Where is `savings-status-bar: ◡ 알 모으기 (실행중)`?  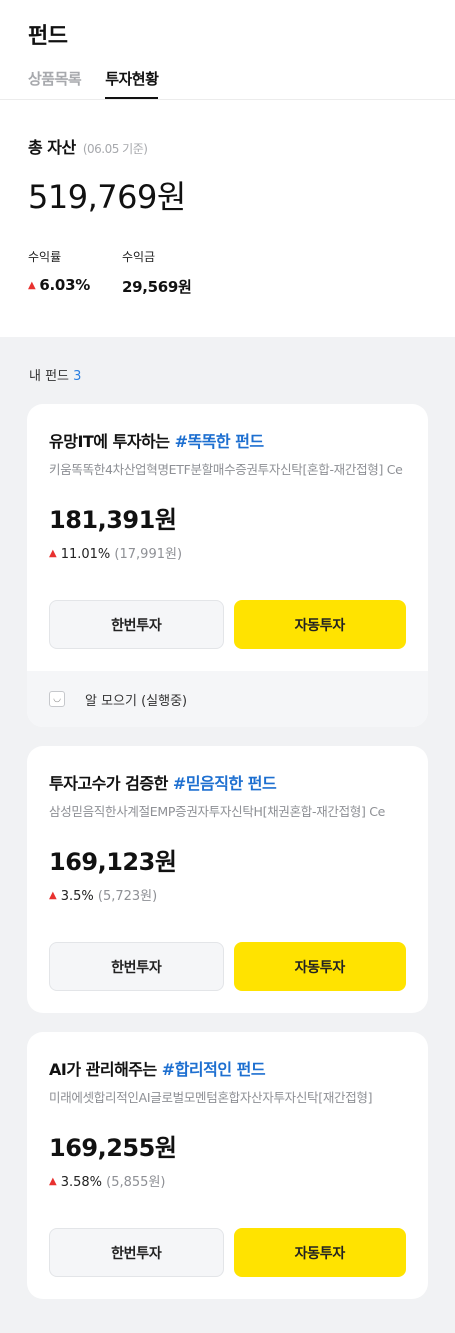
savings-status-bar: ◡ 알 모으기 (실행중) is located at coordinates (227, 699).